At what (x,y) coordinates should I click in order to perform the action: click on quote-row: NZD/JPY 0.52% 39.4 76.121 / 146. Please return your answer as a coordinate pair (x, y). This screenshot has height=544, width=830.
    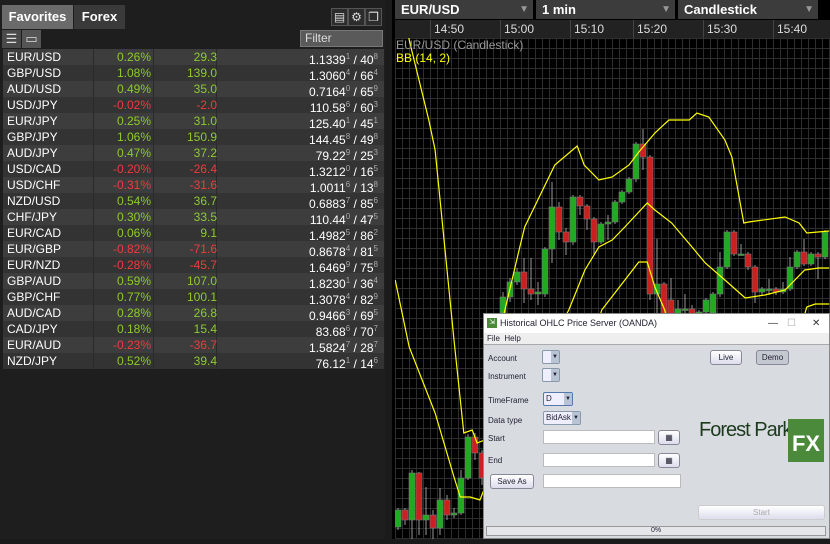
    Looking at the image, I should click on (193, 362).